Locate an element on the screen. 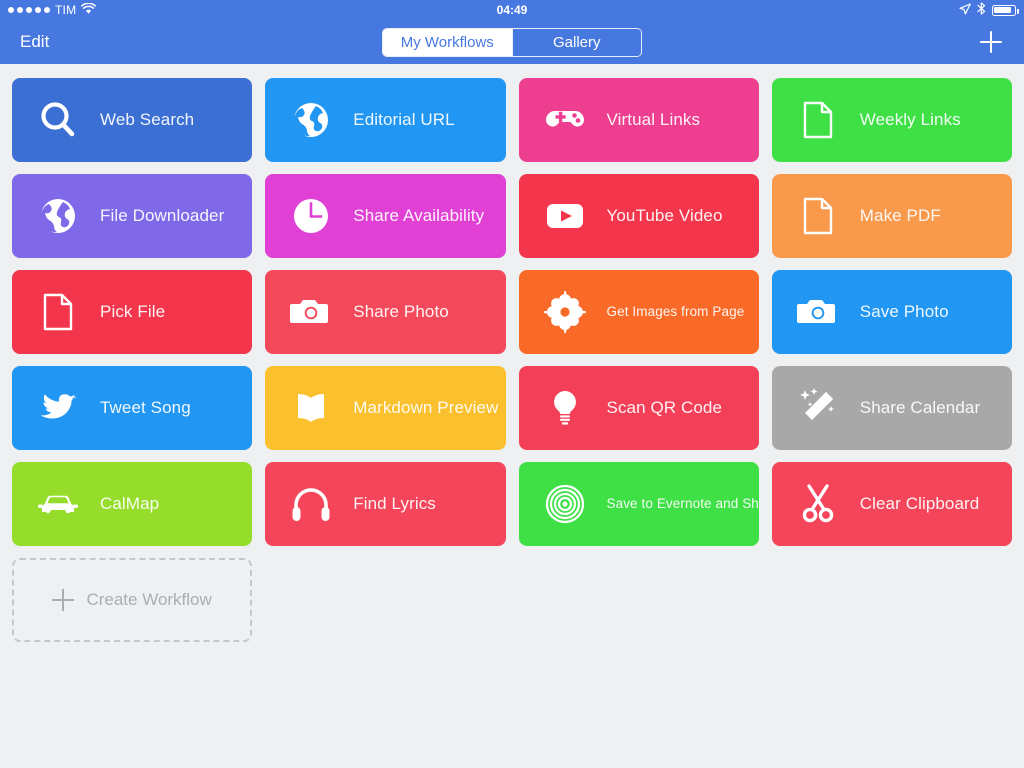 The image size is (1024, 768). magic-wand-icon is located at coordinates (818, 408).